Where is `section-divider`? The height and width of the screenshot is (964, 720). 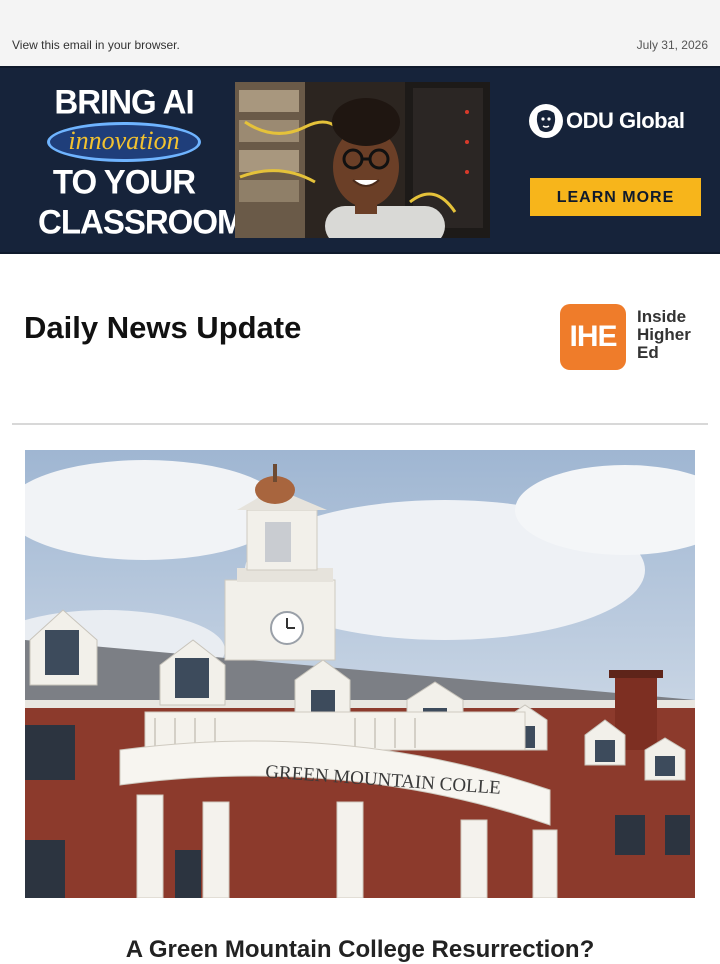 section-divider is located at coordinates (360, 424).